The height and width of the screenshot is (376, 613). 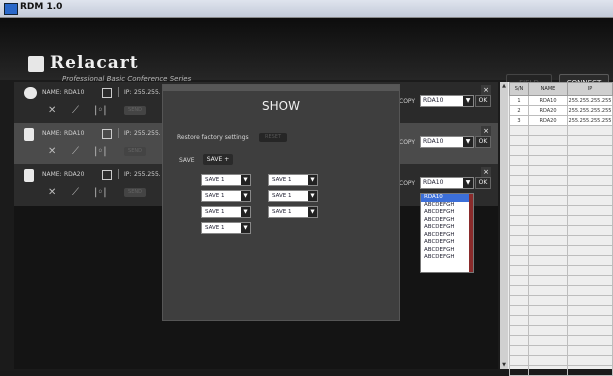 What do you see at coordinates (504, 225) in the screenshot?
I see `vertical-scrollbar: ▲ ▼` at bounding box center [504, 225].